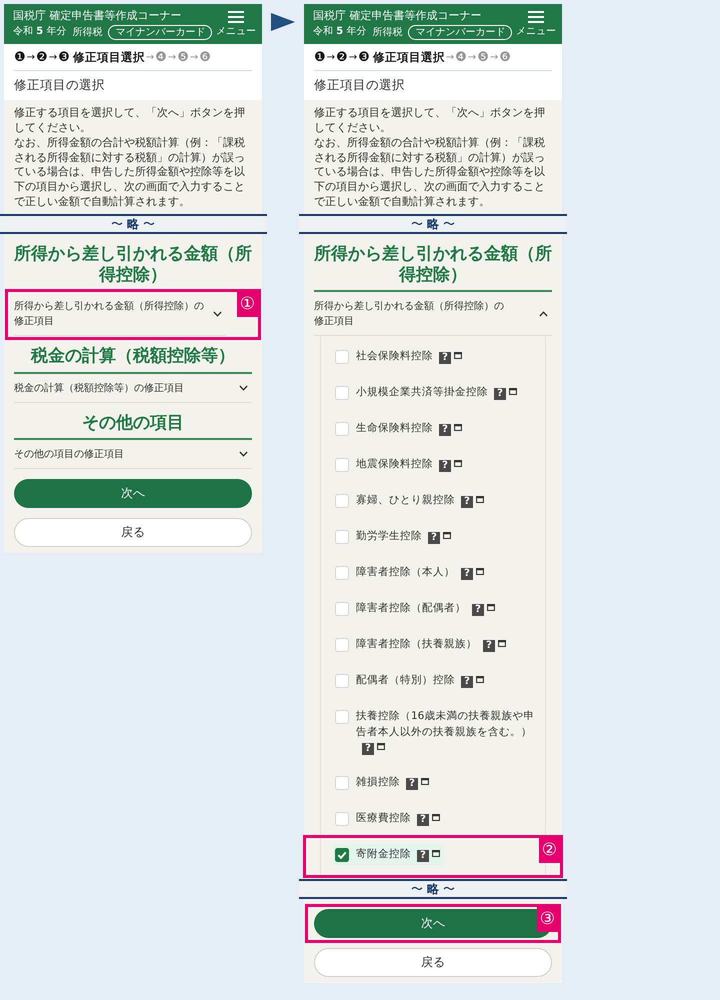  I want to click on option-label: 寡婦、ひとり親控除, so click(405, 500).